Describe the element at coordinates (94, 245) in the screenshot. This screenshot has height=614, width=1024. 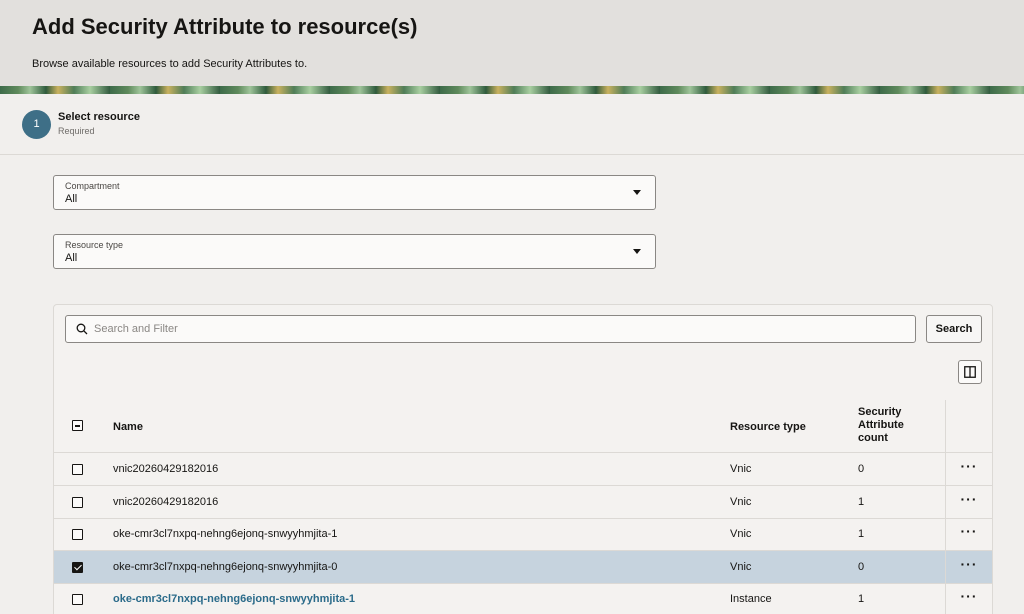
I see `resource-type-label: Resource type` at that location.